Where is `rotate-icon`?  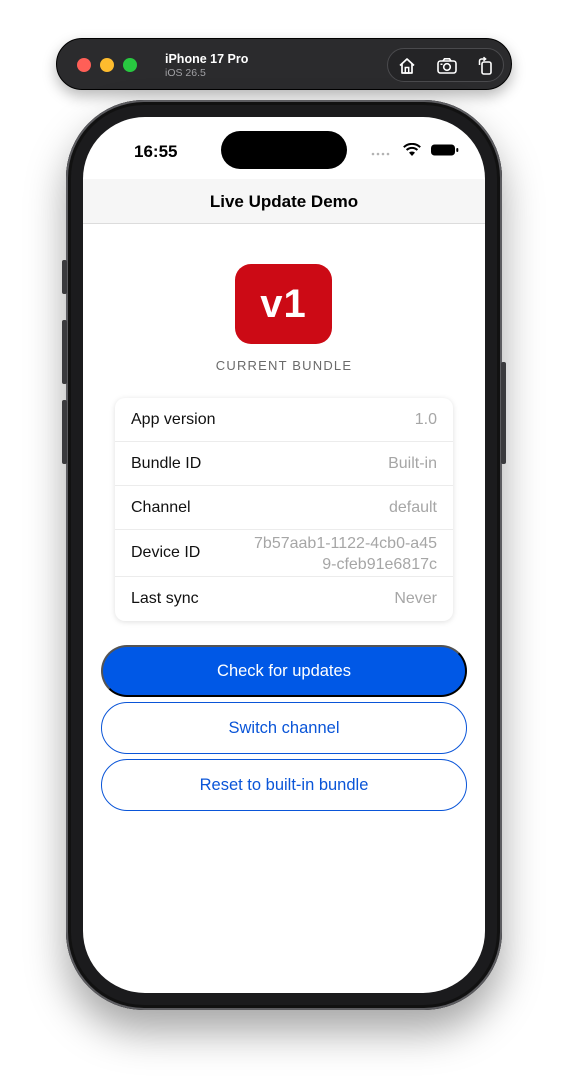
rotate-icon is located at coordinates (485, 65).